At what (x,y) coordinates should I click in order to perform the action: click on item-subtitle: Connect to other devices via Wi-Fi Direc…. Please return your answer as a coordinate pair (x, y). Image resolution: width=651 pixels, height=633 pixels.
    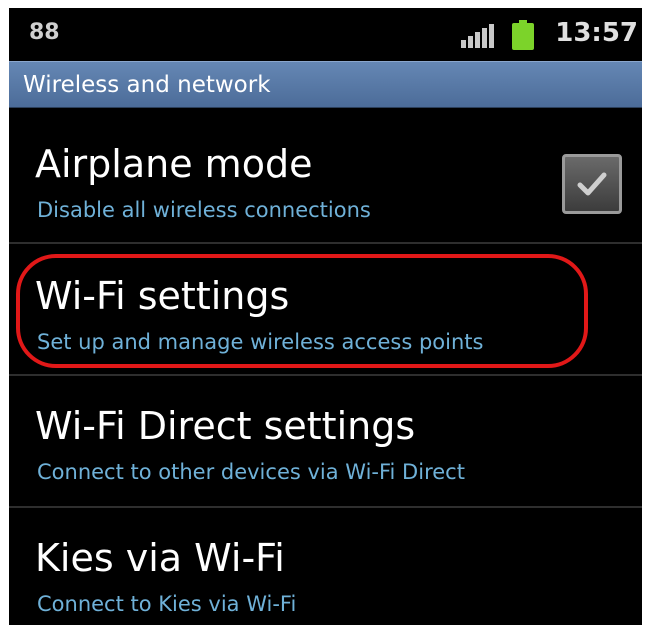
    Looking at the image, I should click on (251, 472).